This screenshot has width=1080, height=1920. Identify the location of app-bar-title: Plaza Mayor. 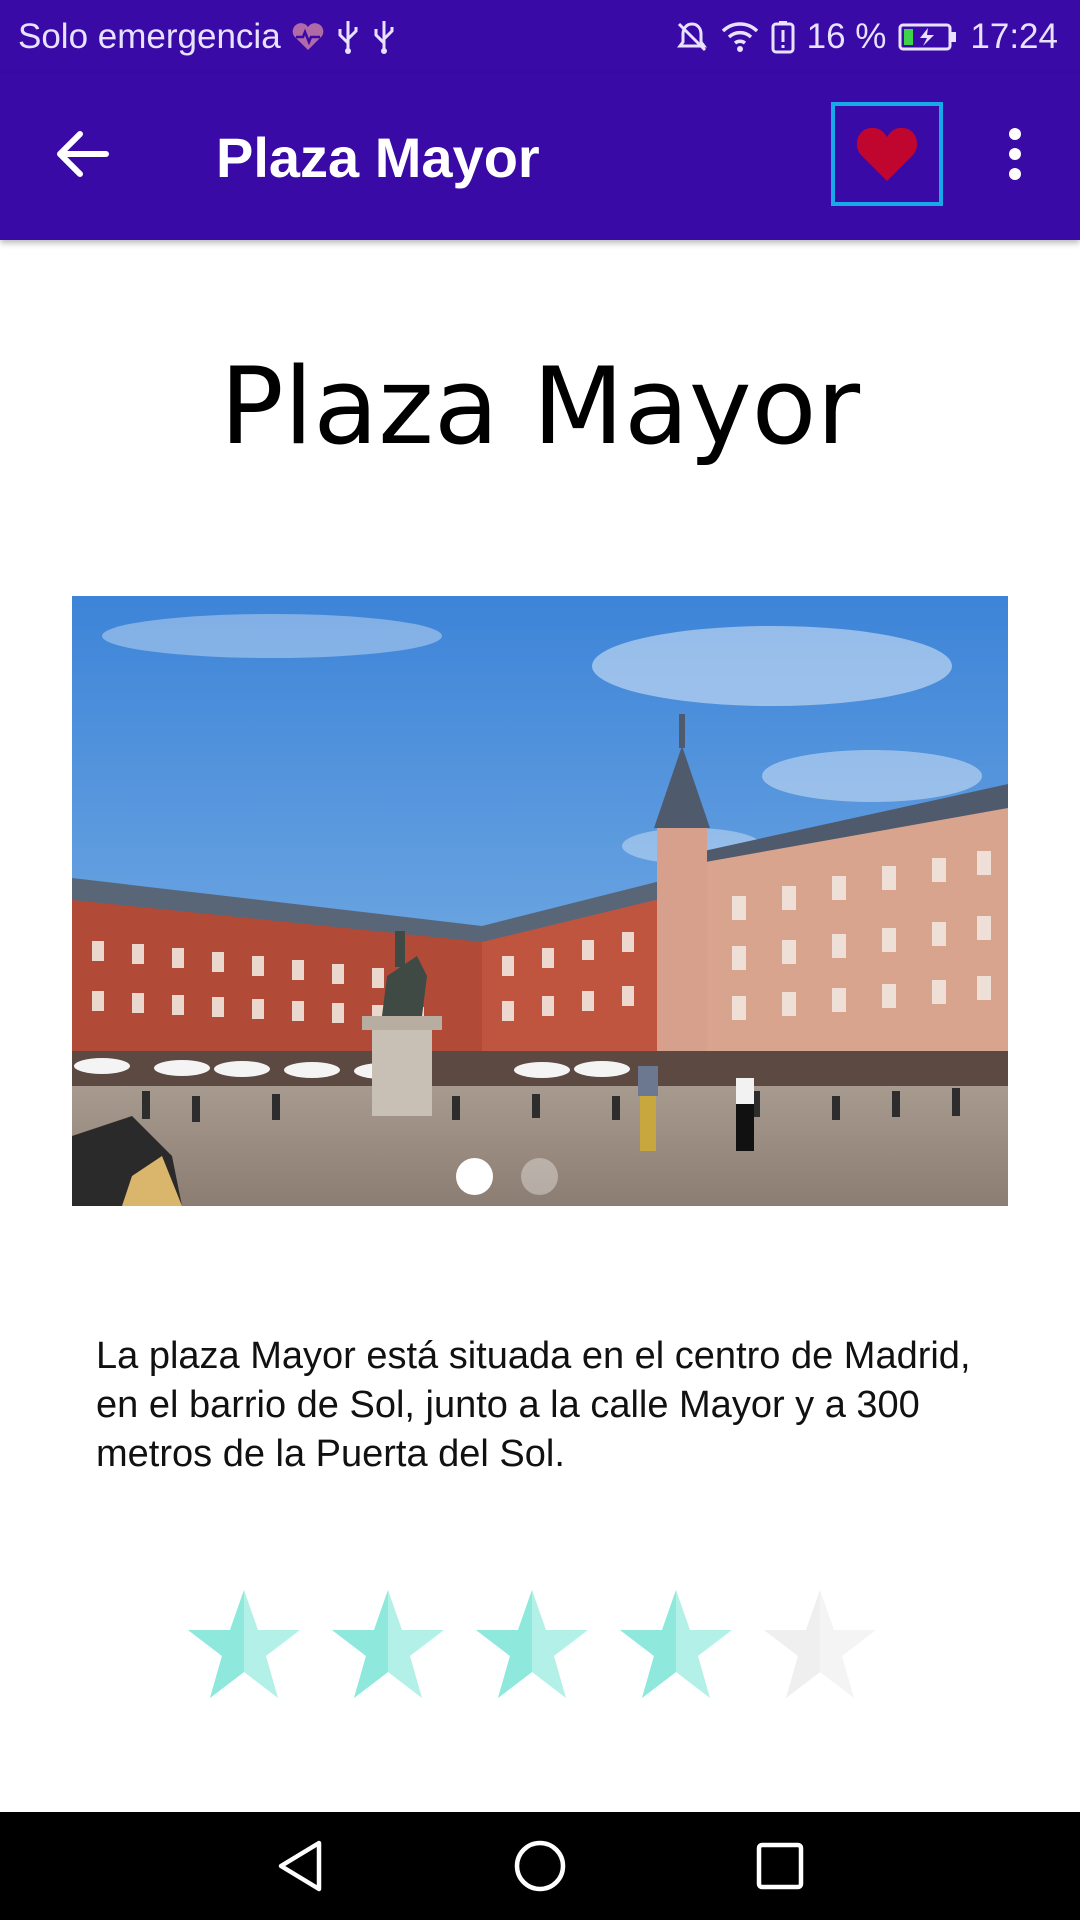
(378, 157).